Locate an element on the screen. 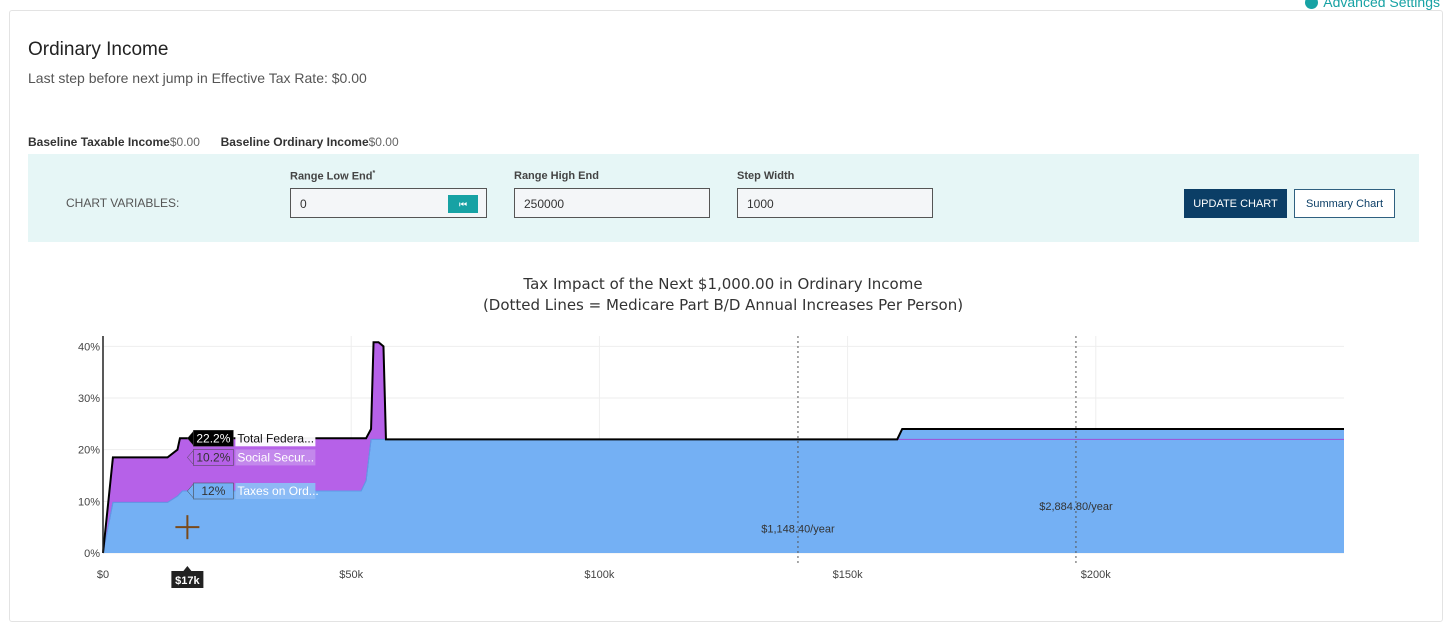 Image resolution: width=1450 pixels, height=622 pixels. y-tick-label: 10% is located at coordinates (89, 502).